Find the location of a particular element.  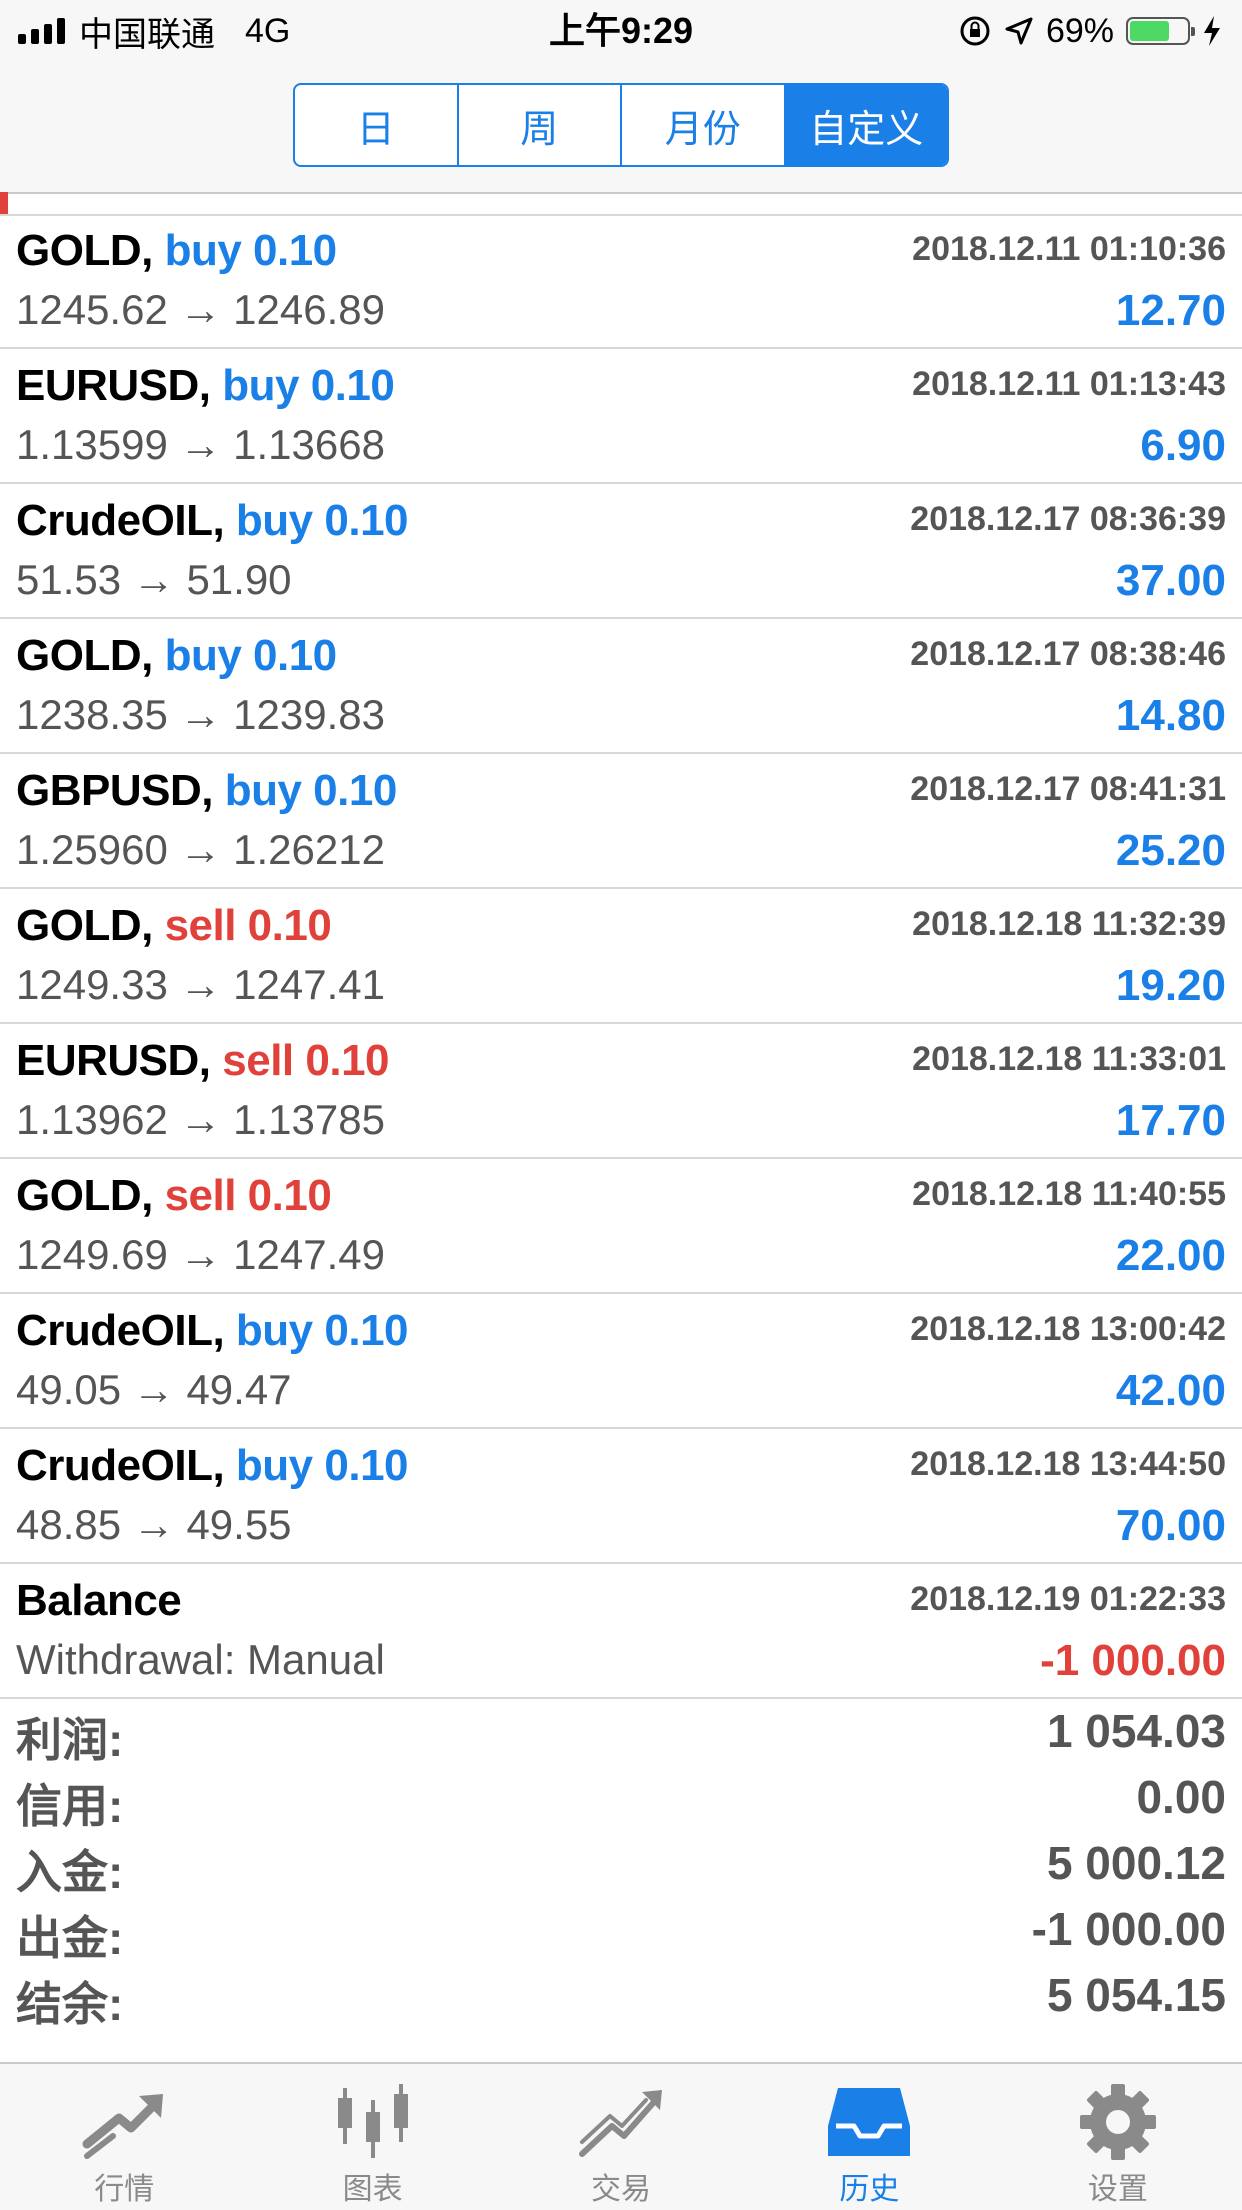

quotes-arrows-icon is located at coordinates (124, 2122).